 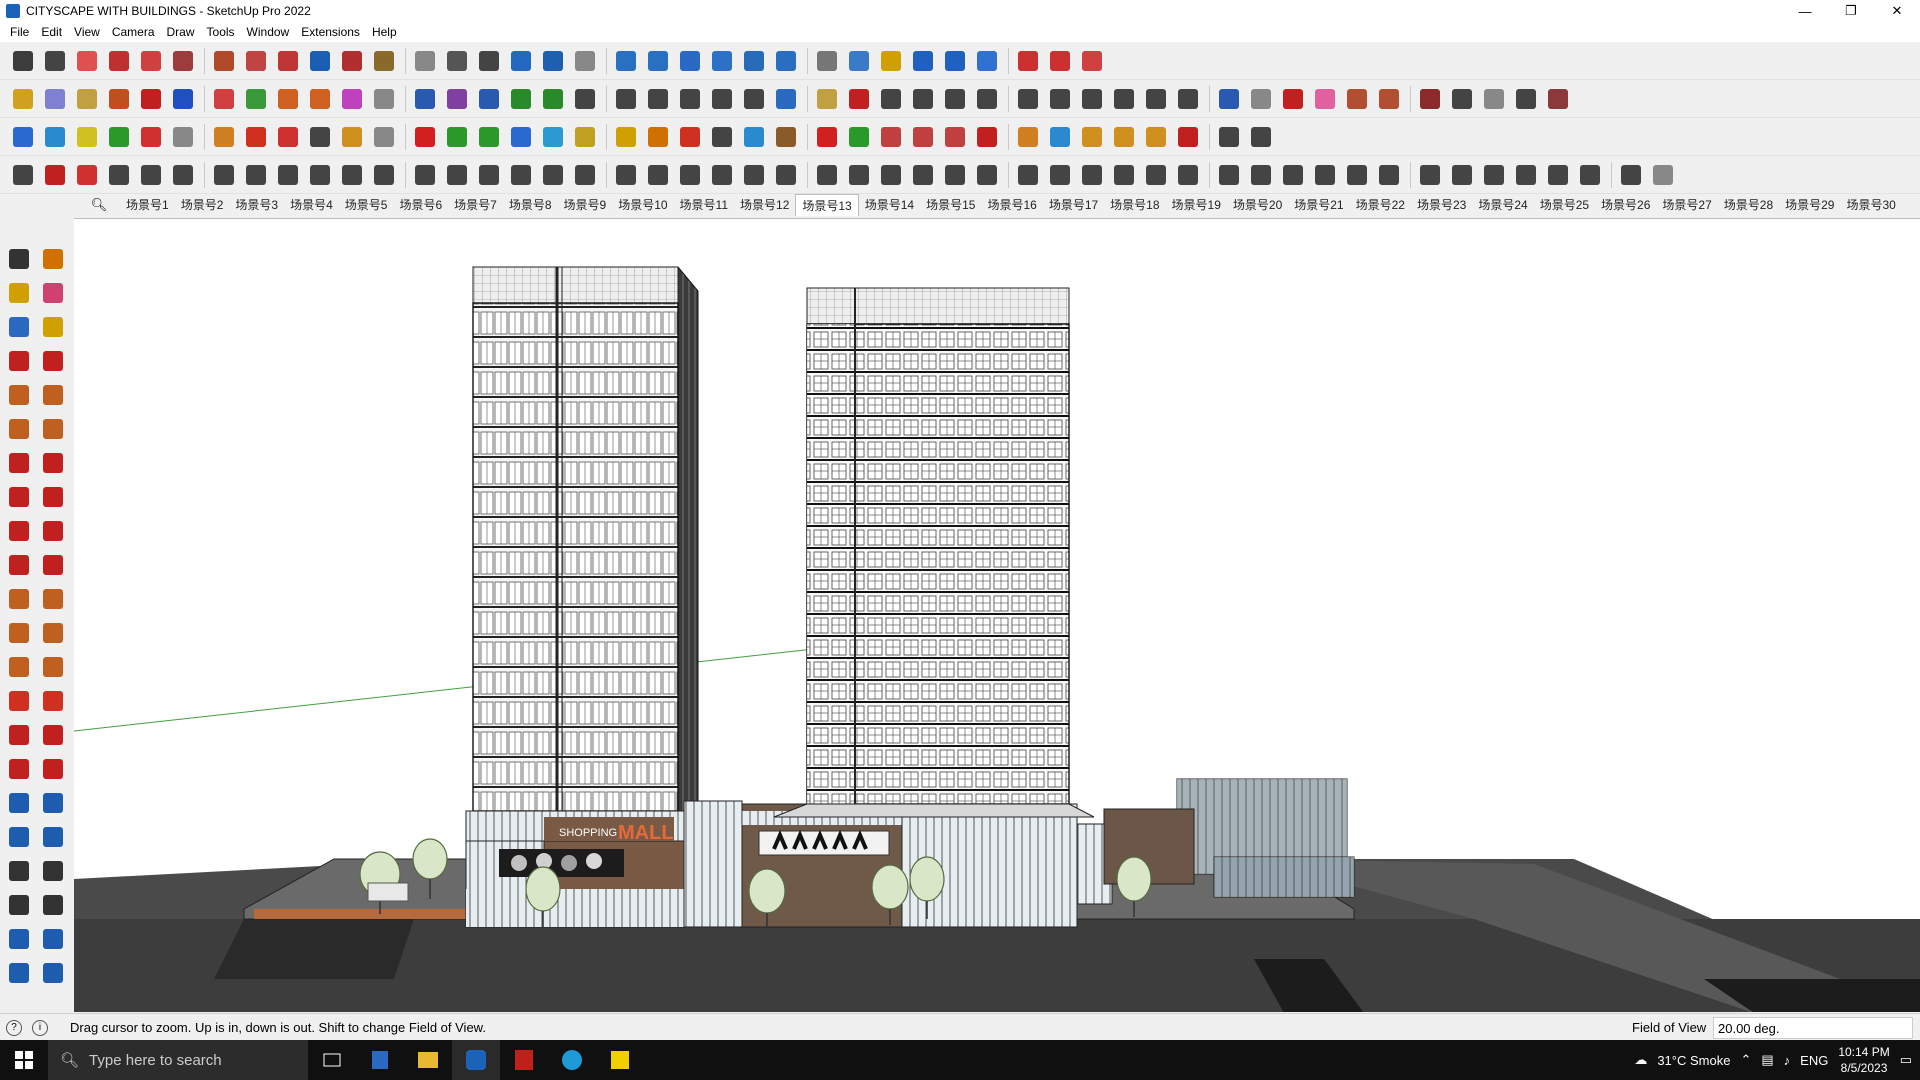 I want to click on scene-tab: 场景号13, so click(x=827, y=205).